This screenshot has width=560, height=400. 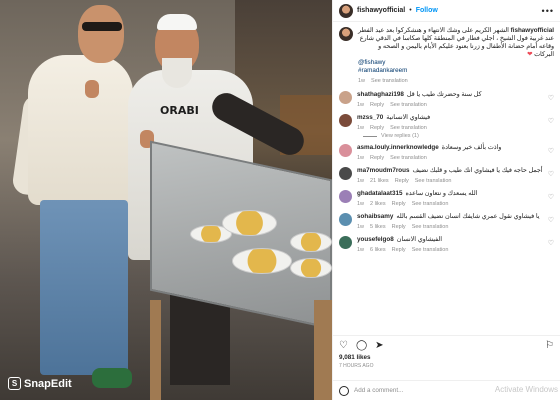 What do you see at coordinates (450, 250) in the screenshot?
I see `comment-meta: 1w 6 likes Reply See translation` at bounding box center [450, 250].